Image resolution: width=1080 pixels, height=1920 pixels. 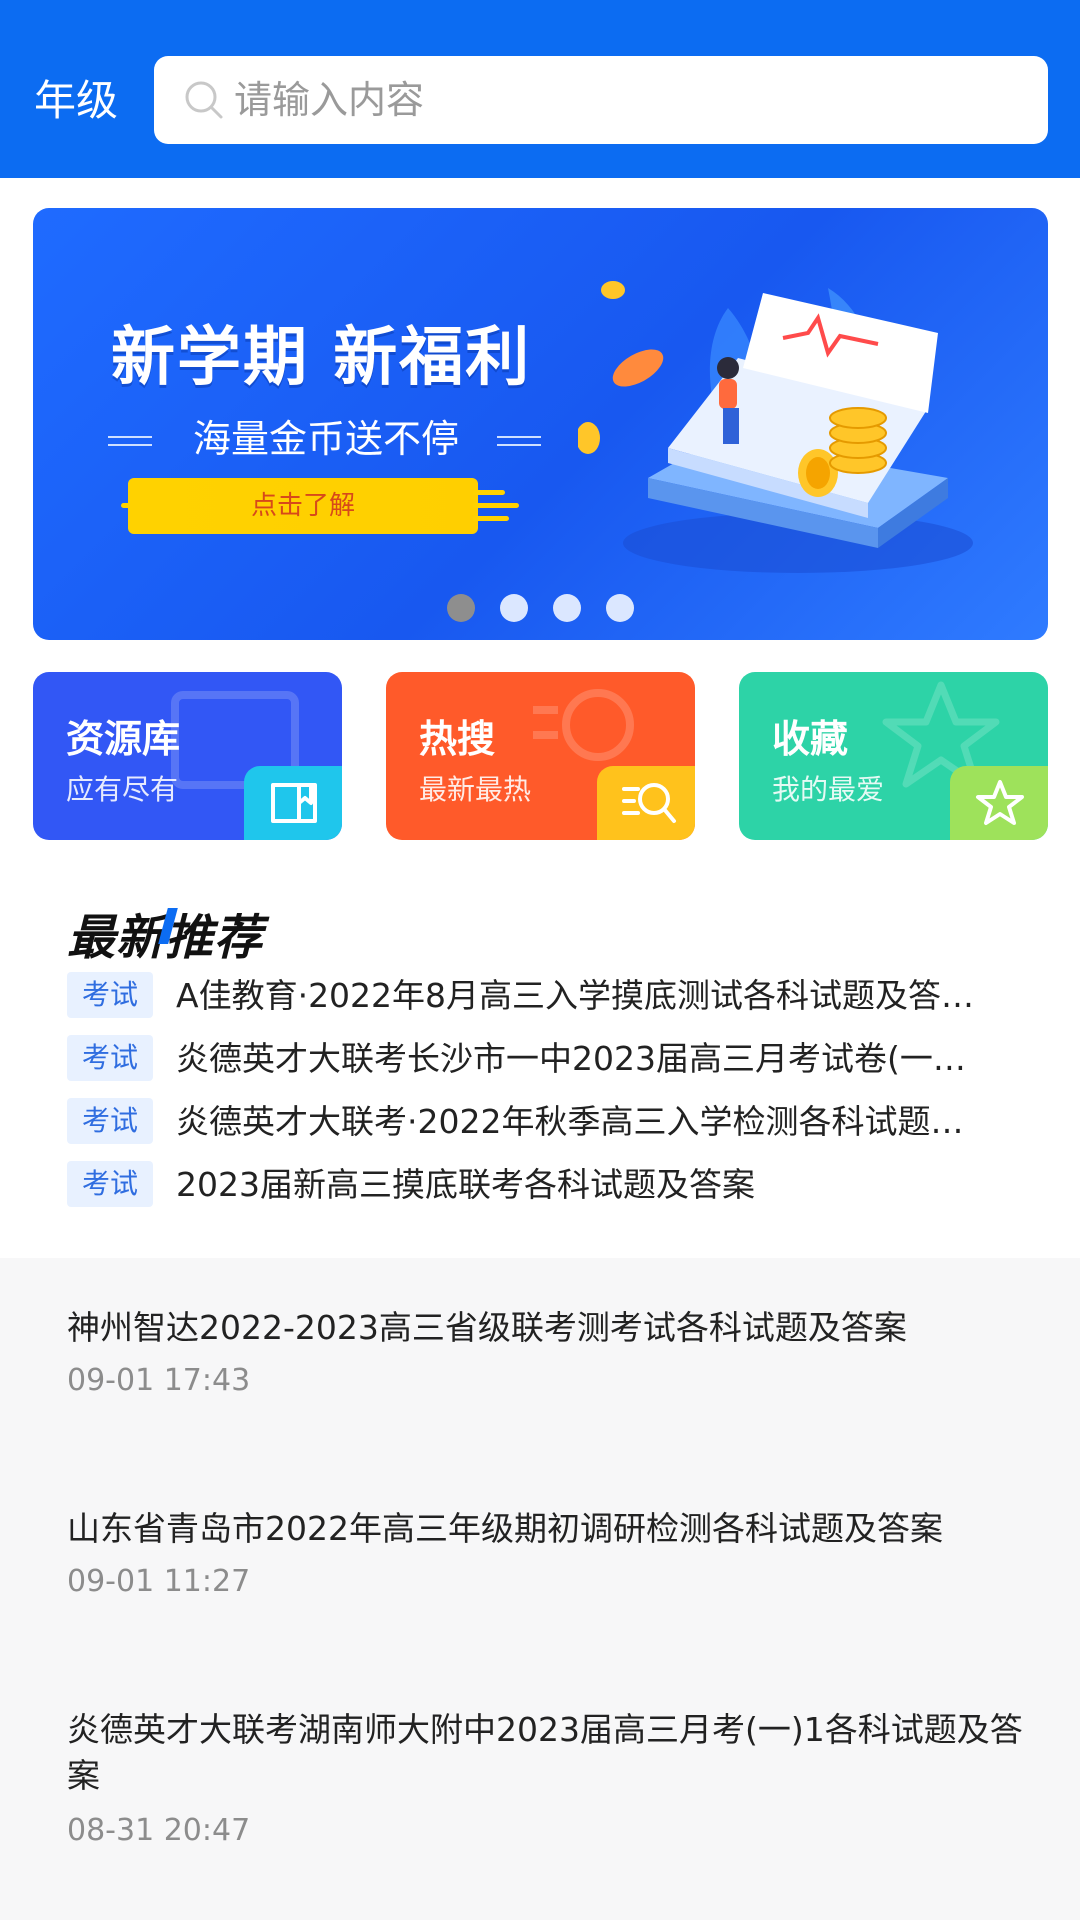 What do you see at coordinates (325, 439) in the screenshot?
I see `banner-subtitle: 海量金币送不停` at bounding box center [325, 439].